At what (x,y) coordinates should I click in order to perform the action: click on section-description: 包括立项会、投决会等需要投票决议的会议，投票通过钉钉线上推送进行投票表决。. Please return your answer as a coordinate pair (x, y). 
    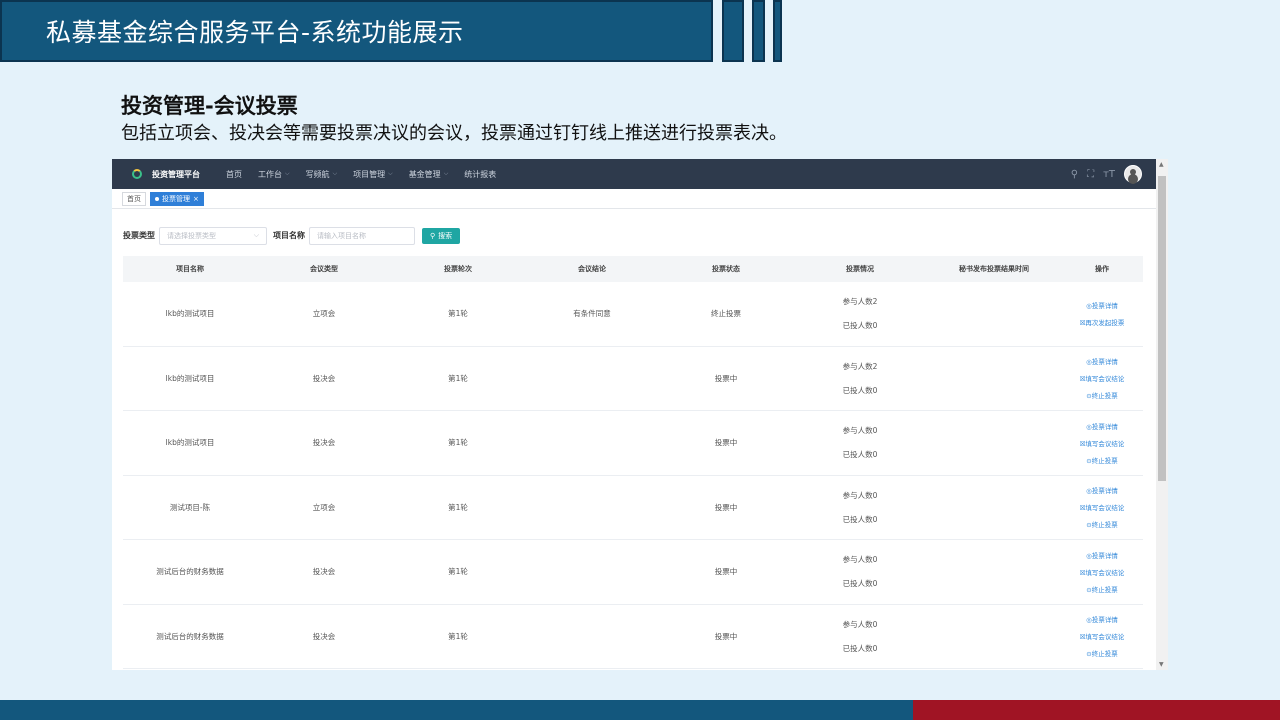
    Looking at the image, I should click on (454, 133).